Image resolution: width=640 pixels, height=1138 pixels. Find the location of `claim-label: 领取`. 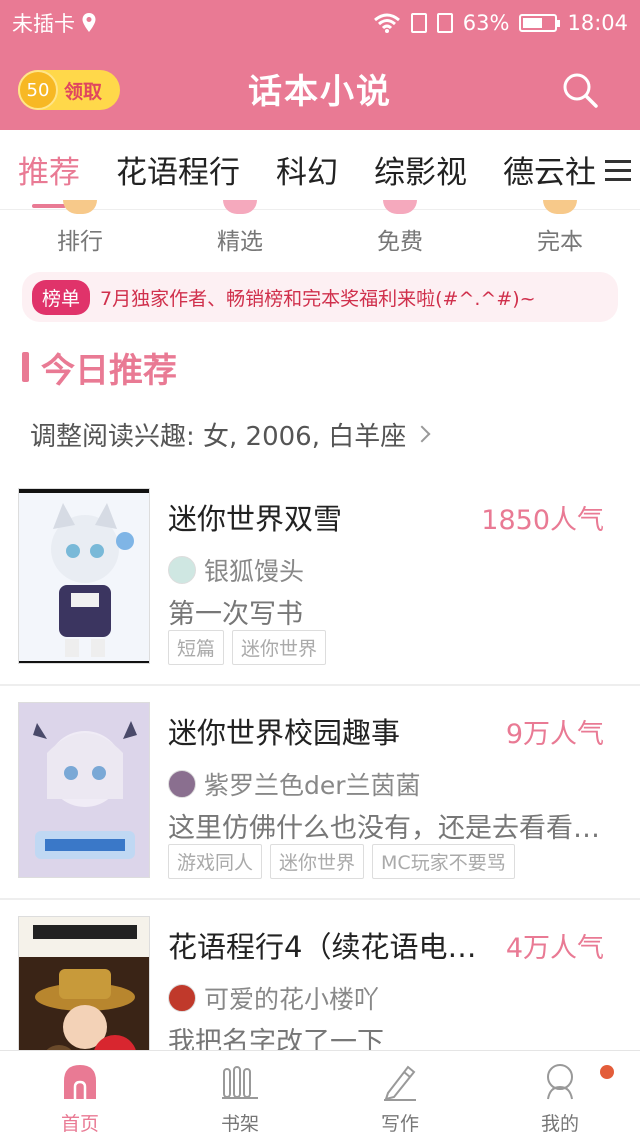

claim-label: 领取 is located at coordinates (83, 91).